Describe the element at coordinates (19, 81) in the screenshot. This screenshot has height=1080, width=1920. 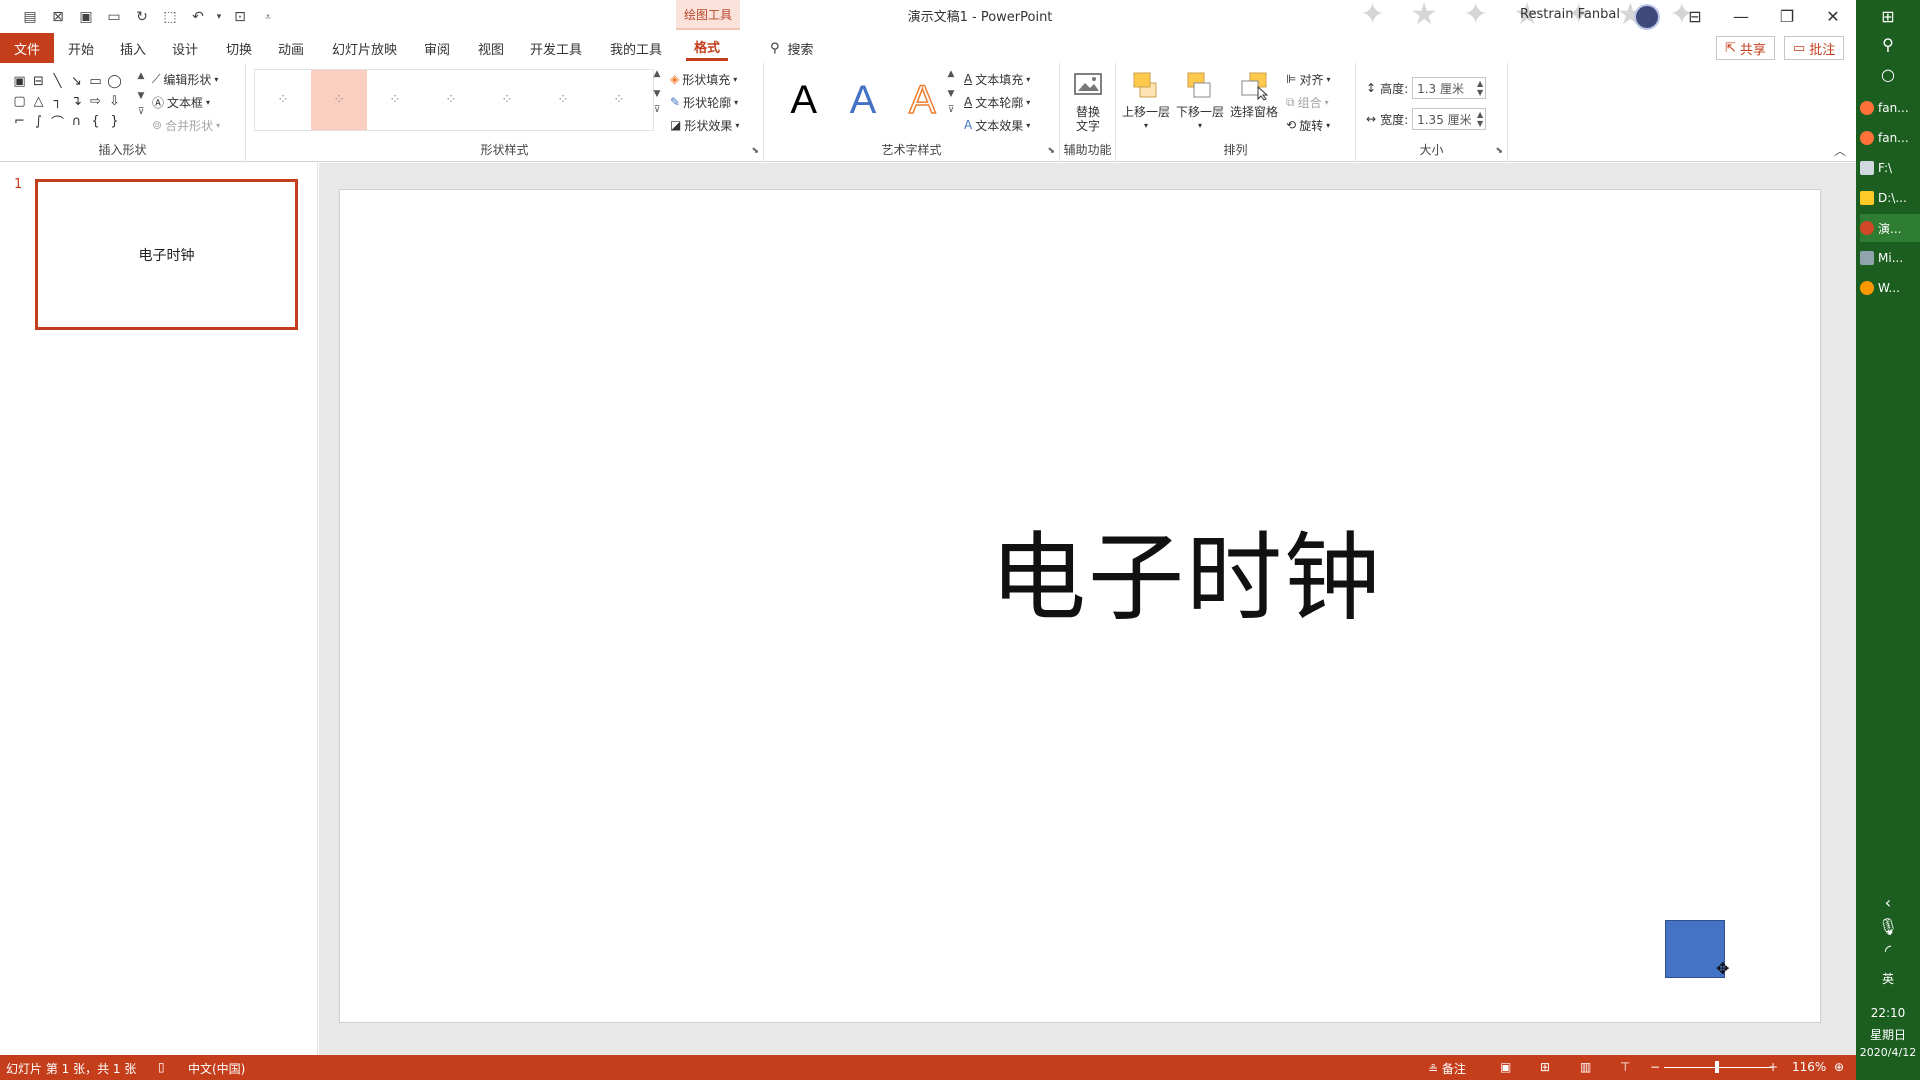
I see `textbox-shape-icon: ▣` at that location.